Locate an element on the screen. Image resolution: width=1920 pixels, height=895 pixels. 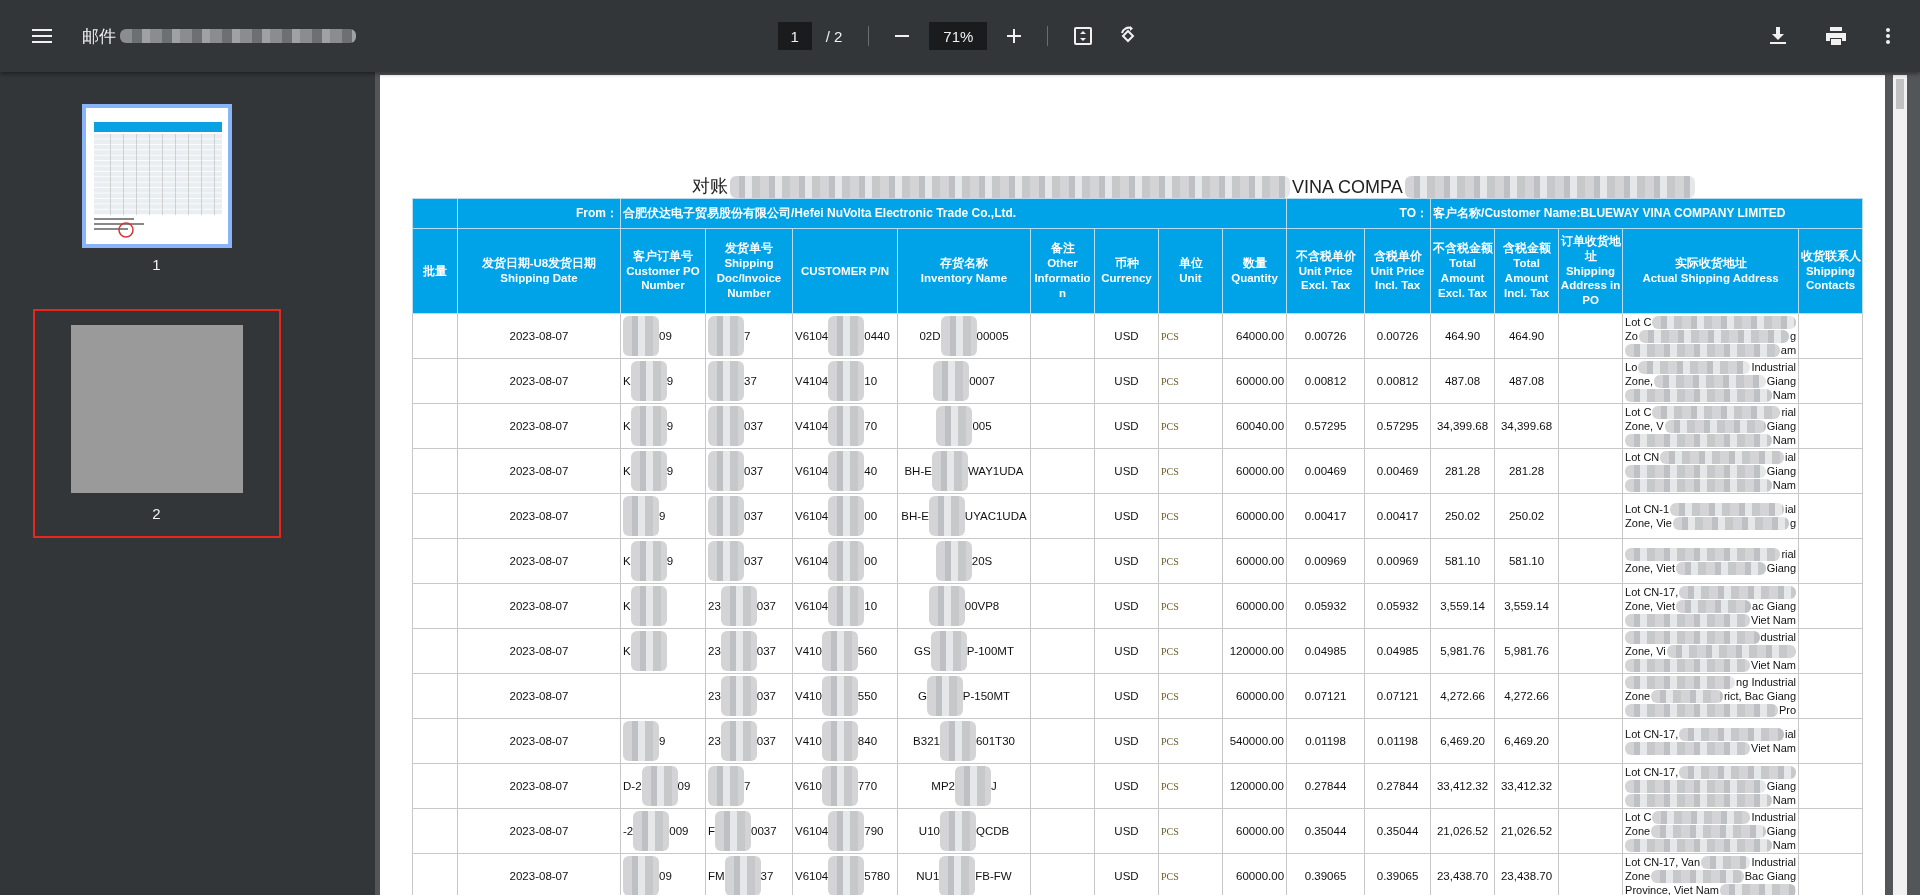
cell-text: 0440 is located at coordinates (877, 336).